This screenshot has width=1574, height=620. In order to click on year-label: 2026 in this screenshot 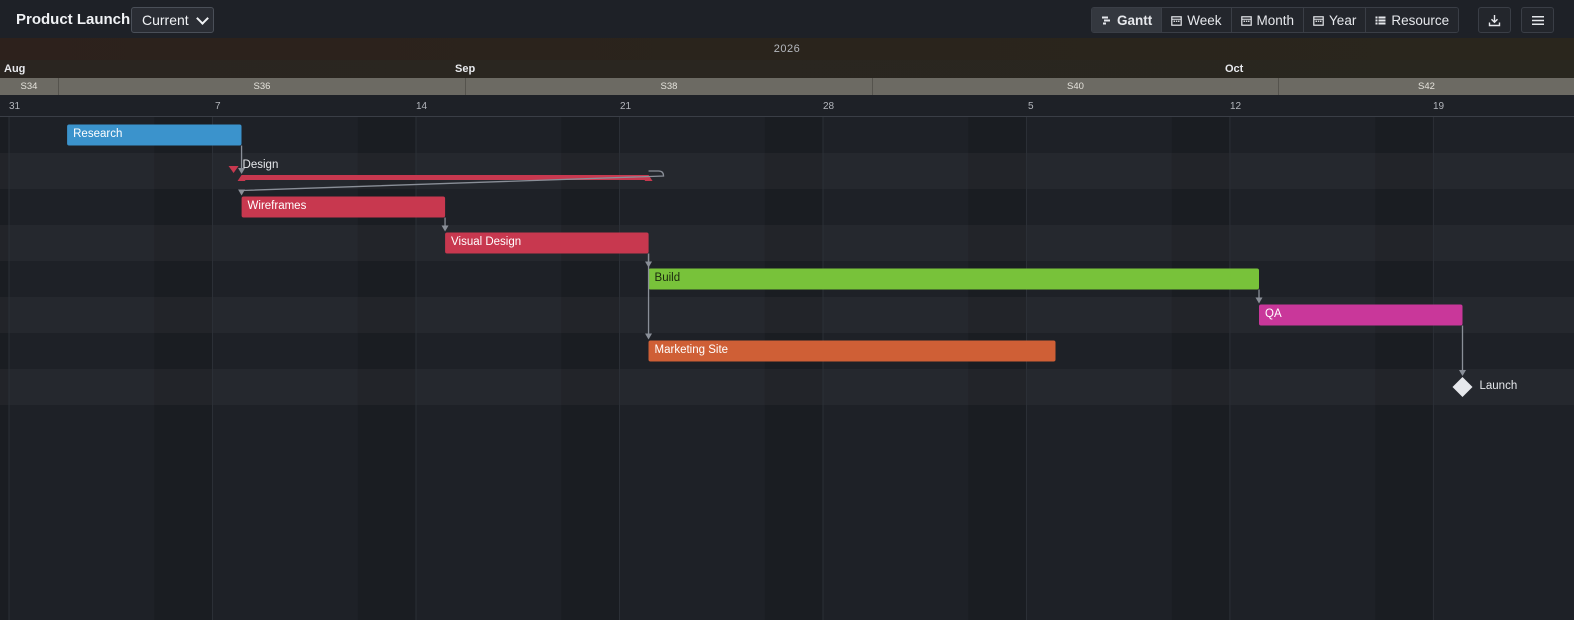, I will do `click(787, 49)`.